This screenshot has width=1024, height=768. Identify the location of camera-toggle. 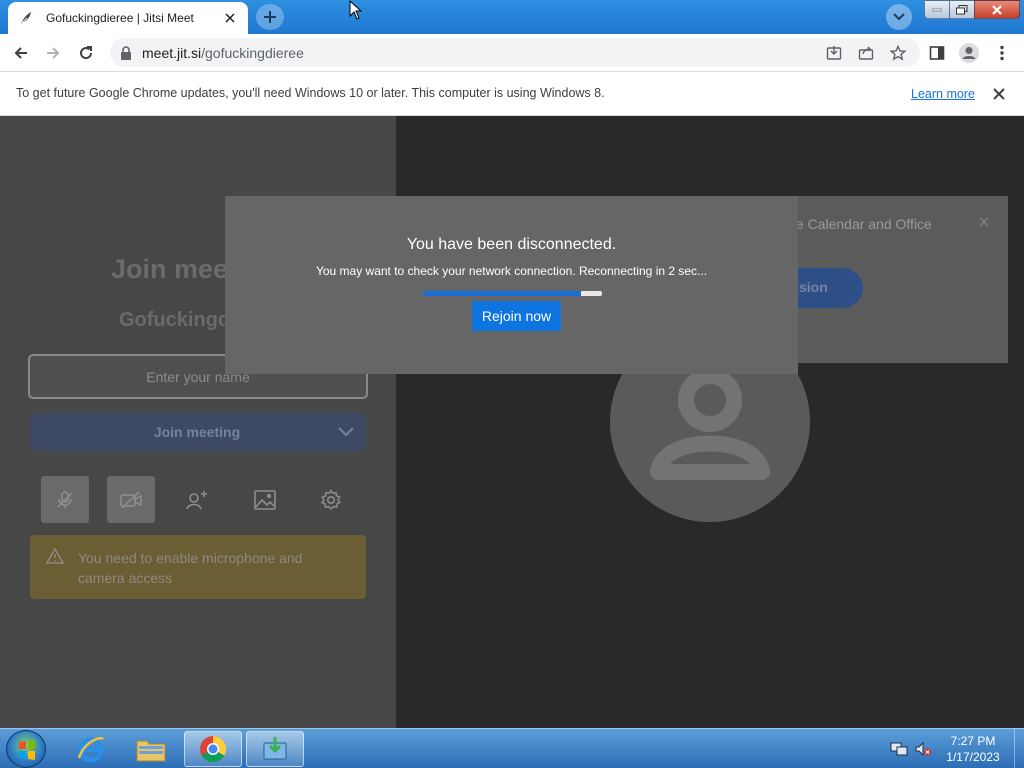
(131, 499).